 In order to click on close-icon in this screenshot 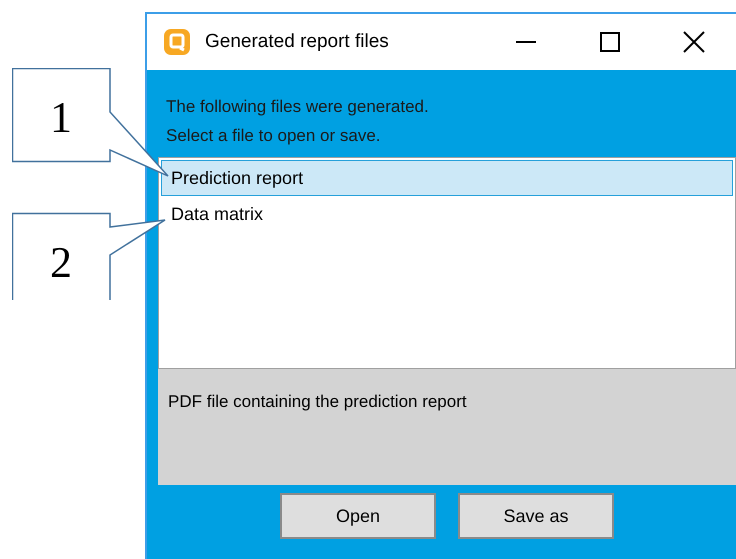, I will do `click(694, 42)`.